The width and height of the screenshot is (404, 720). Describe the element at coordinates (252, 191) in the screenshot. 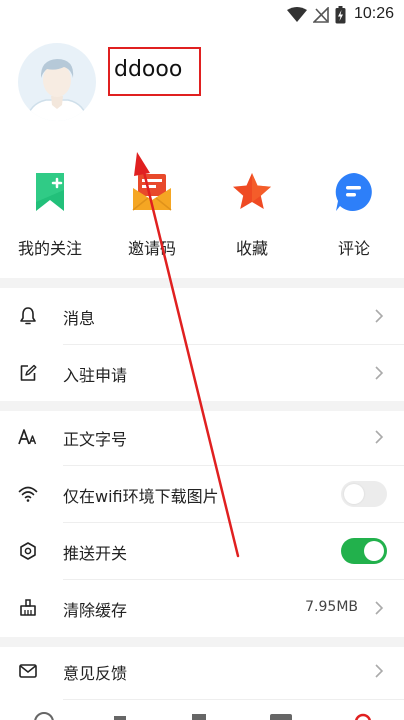

I see `star-icon` at that location.